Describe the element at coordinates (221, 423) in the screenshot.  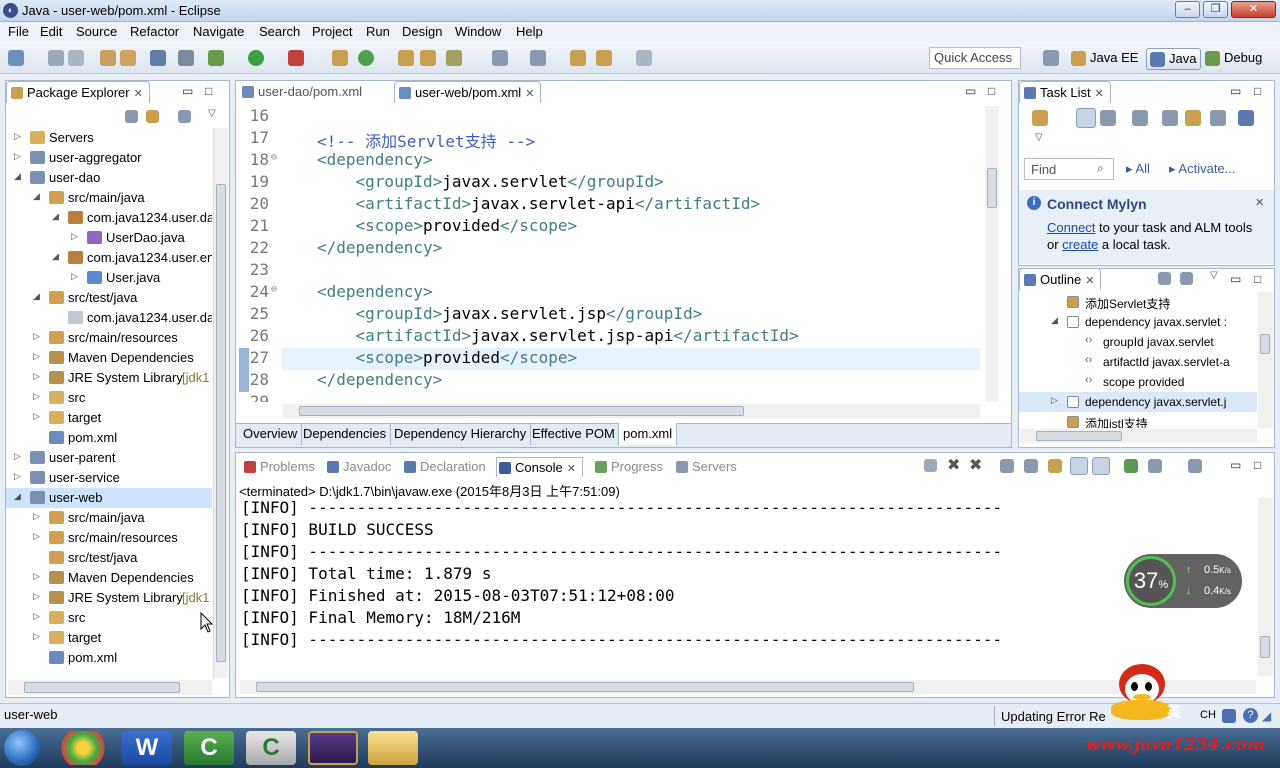
I see `pe-scroll-thumb` at that location.